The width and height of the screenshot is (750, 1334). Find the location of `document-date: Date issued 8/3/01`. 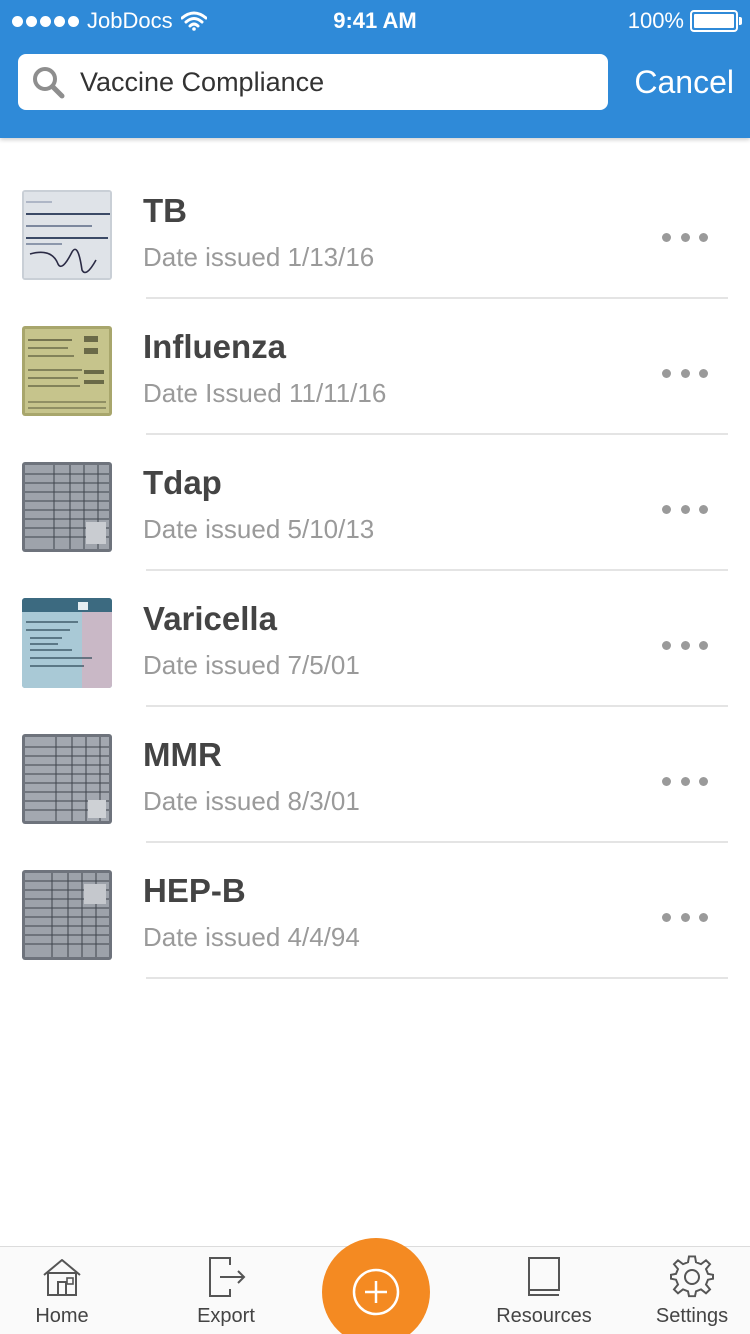

document-date: Date issued 8/3/01 is located at coordinates (251, 801).